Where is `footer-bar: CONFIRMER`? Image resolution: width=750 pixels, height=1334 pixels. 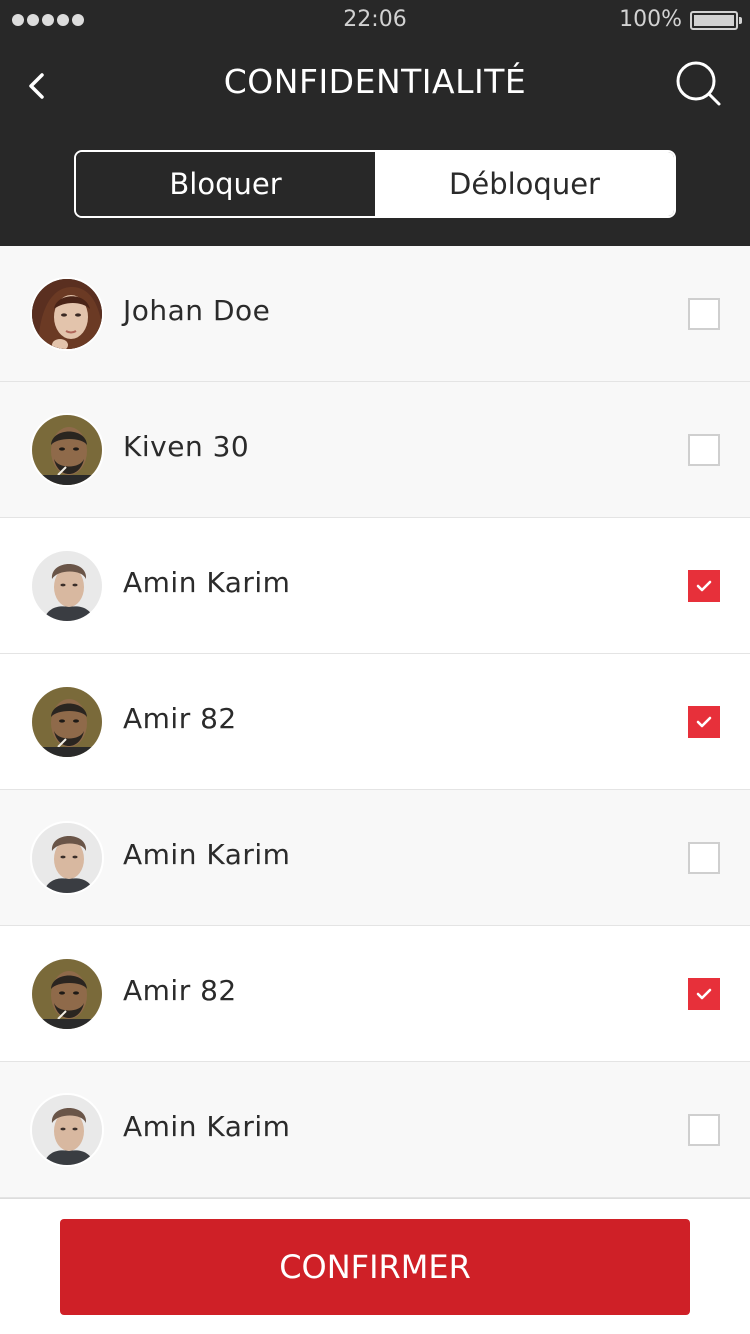 footer-bar: CONFIRMER is located at coordinates (375, 1266).